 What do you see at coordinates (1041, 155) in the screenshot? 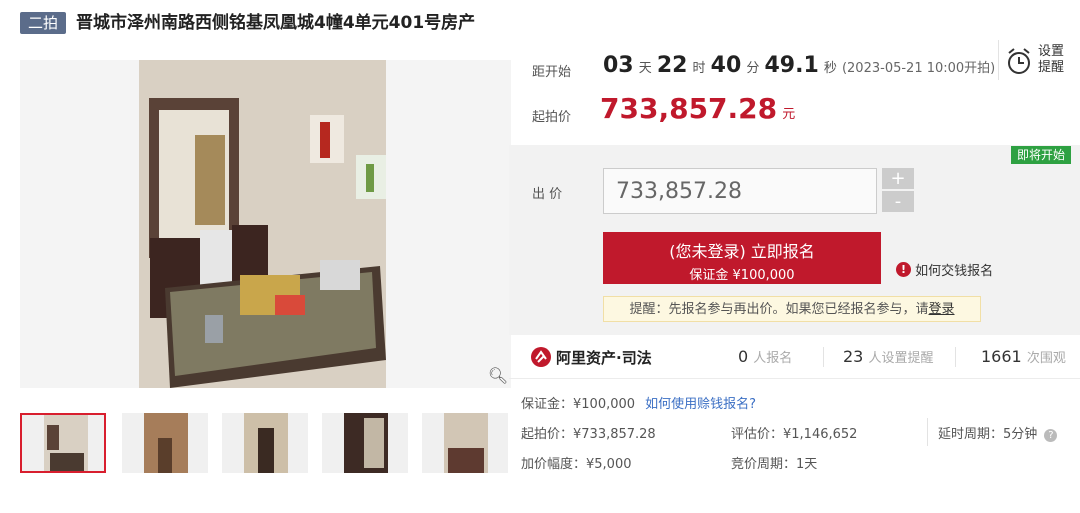
I see `status-badge: 即将开始` at bounding box center [1041, 155].